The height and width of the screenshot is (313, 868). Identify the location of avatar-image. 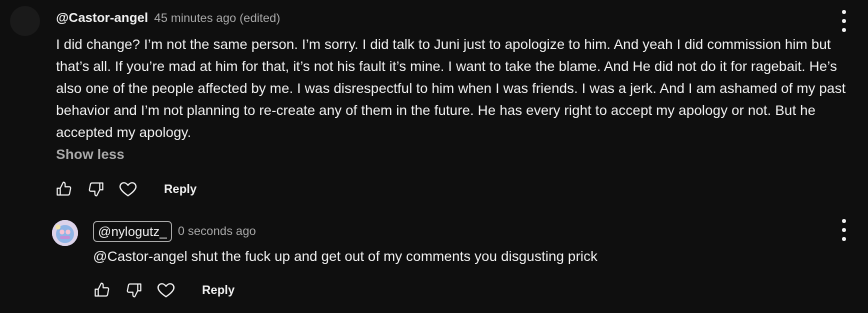
(65, 233).